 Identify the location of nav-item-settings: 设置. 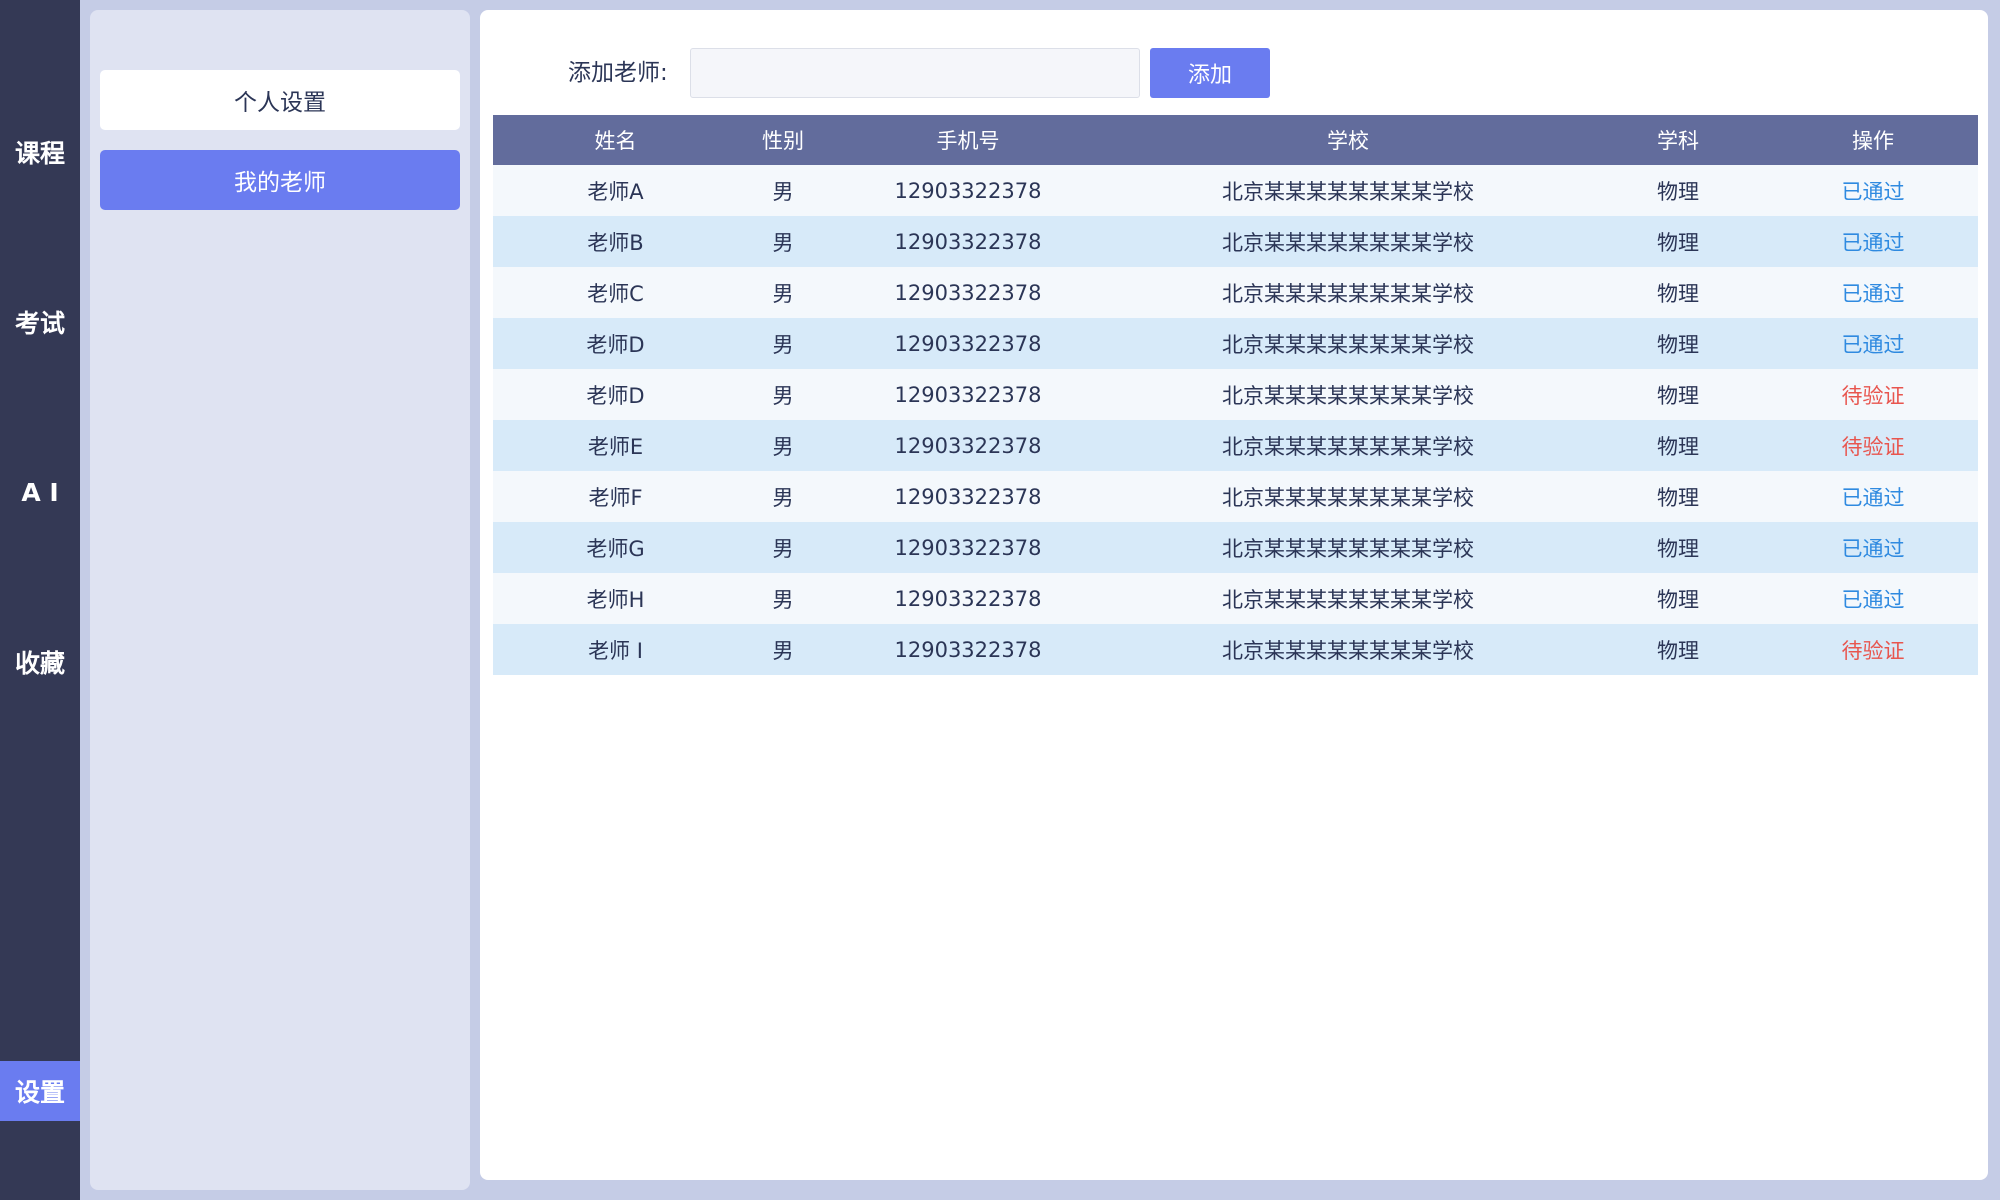
(40, 1091).